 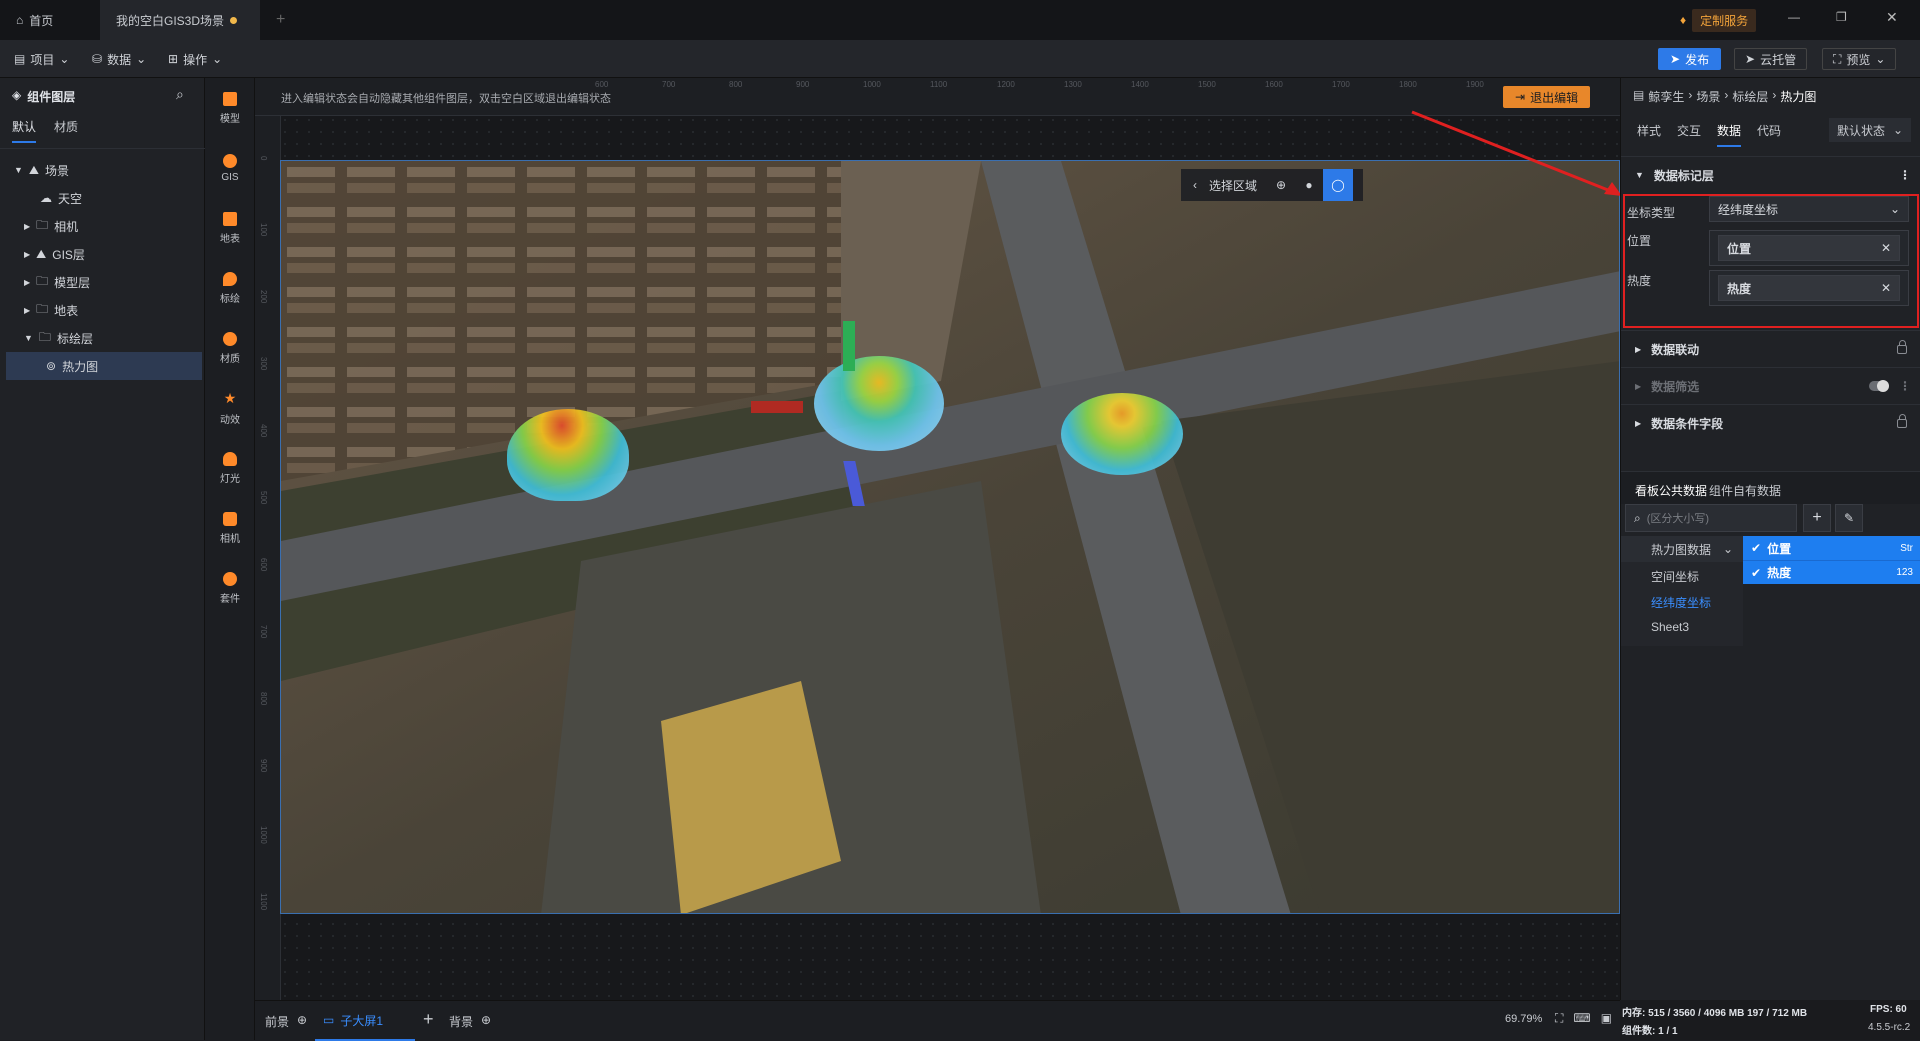 I want to click on chevron-down-icon: ⌄, so click(x=1880, y=59).